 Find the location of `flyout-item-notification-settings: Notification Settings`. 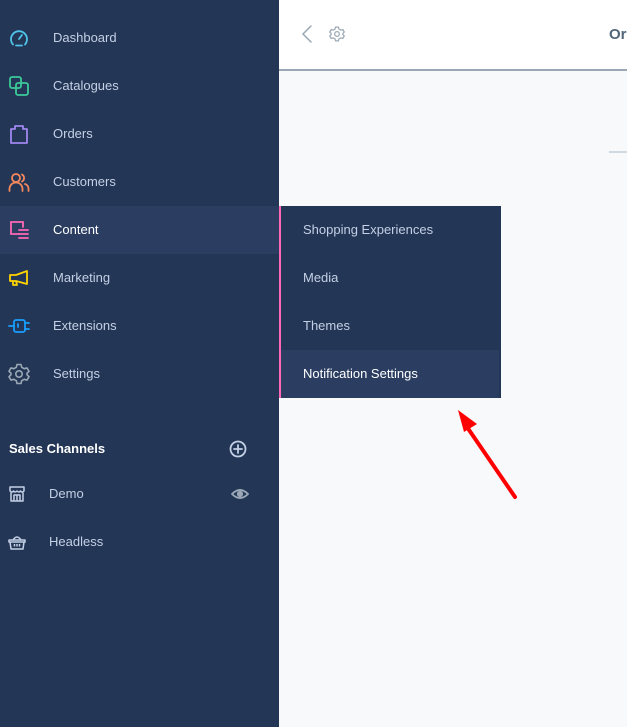

flyout-item-notification-settings: Notification Settings is located at coordinates (390, 374).